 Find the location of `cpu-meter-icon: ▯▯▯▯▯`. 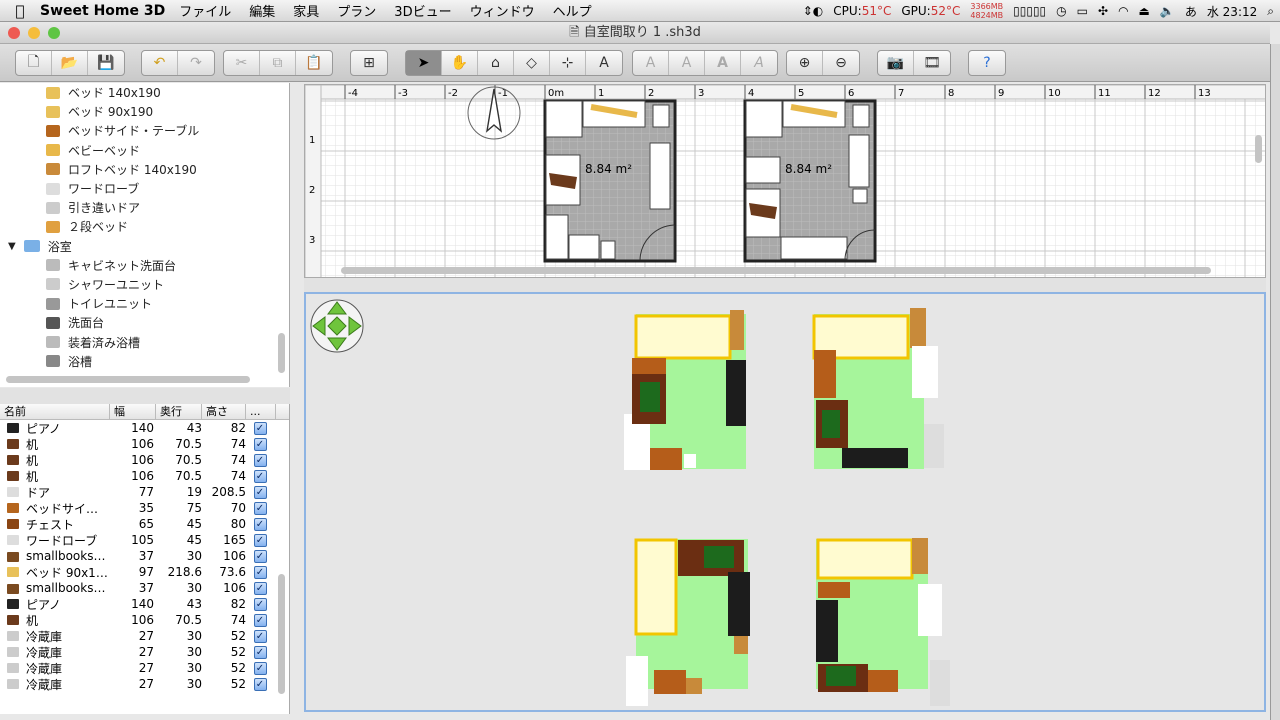

cpu-meter-icon: ▯▯▯▯▯ is located at coordinates (1029, 11).